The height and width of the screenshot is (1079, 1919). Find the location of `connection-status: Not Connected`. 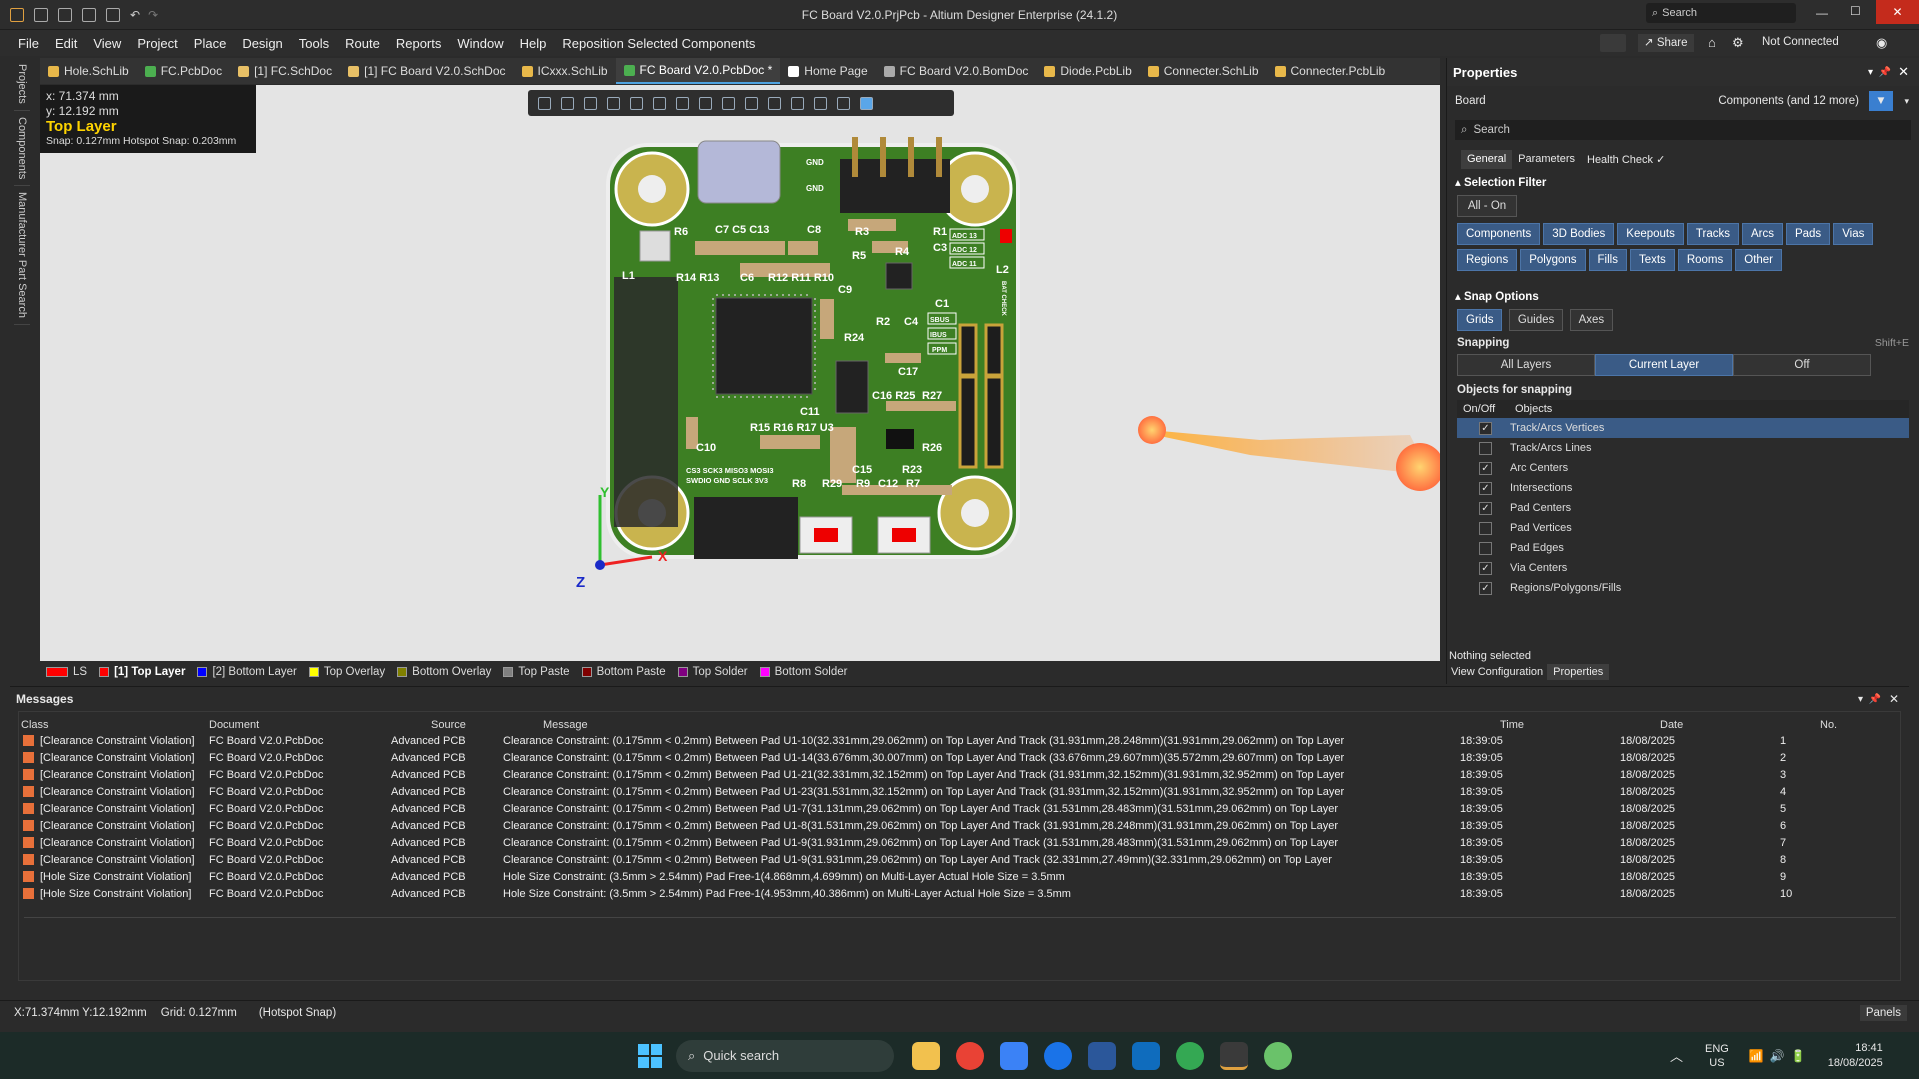

connection-status: Not Connected is located at coordinates (1800, 42).